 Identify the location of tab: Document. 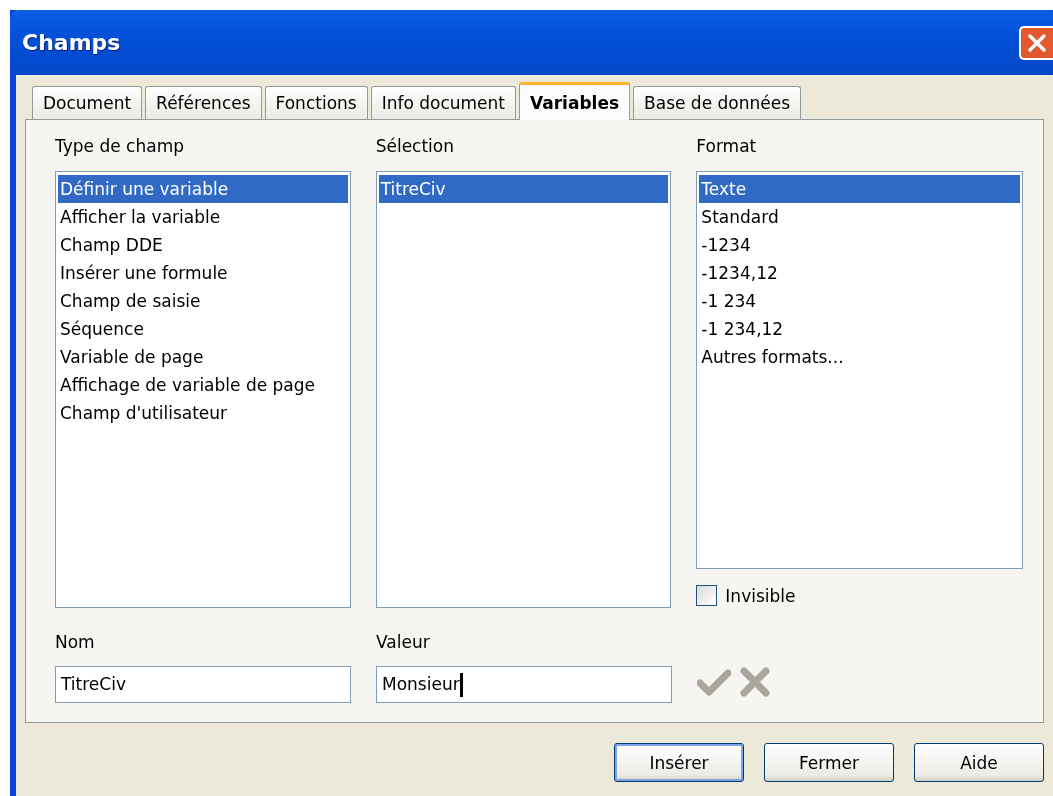
(87, 102).